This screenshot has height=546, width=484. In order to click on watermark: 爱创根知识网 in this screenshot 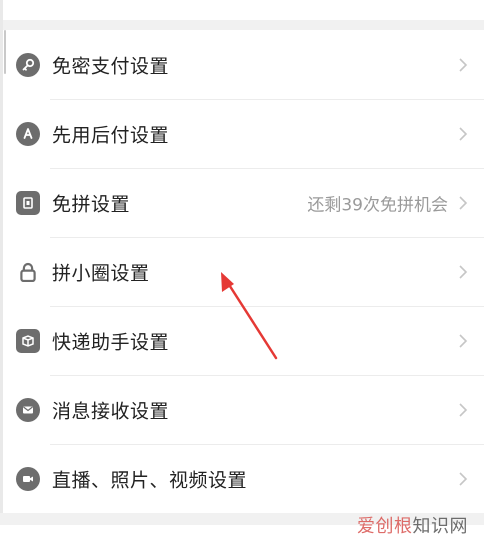, I will do `click(412, 526)`.